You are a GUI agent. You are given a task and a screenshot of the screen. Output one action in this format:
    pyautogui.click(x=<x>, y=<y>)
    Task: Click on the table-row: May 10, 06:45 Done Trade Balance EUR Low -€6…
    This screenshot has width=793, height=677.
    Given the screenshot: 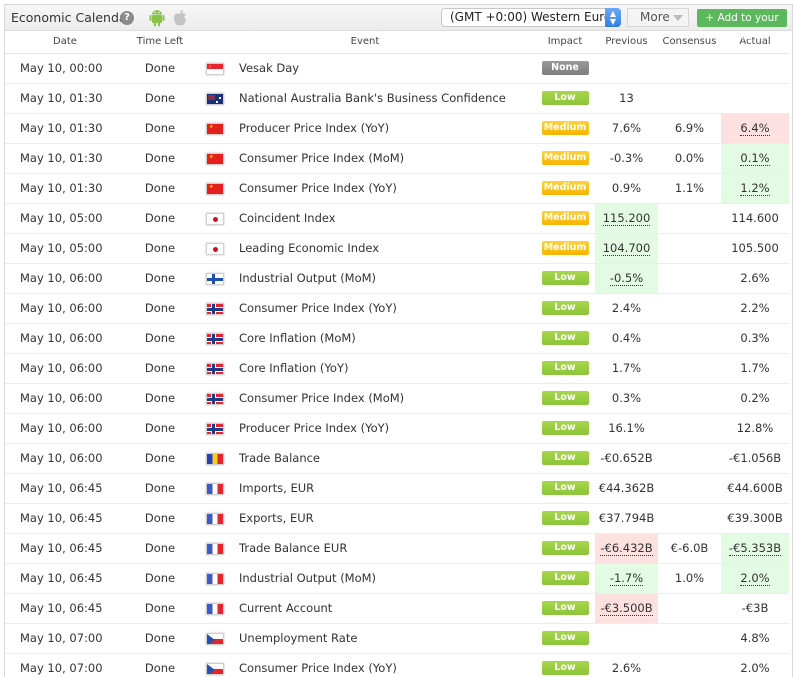 What is the action you would take?
    pyautogui.click(x=397, y=548)
    